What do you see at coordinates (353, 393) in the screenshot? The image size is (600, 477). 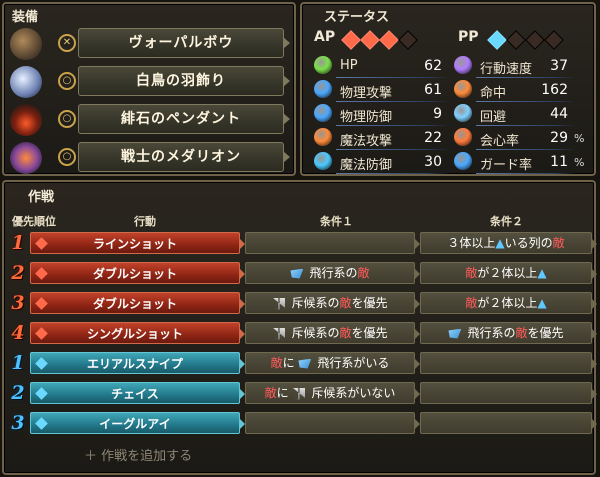 I see `condition-text: 斥候系がいない` at bounding box center [353, 393].